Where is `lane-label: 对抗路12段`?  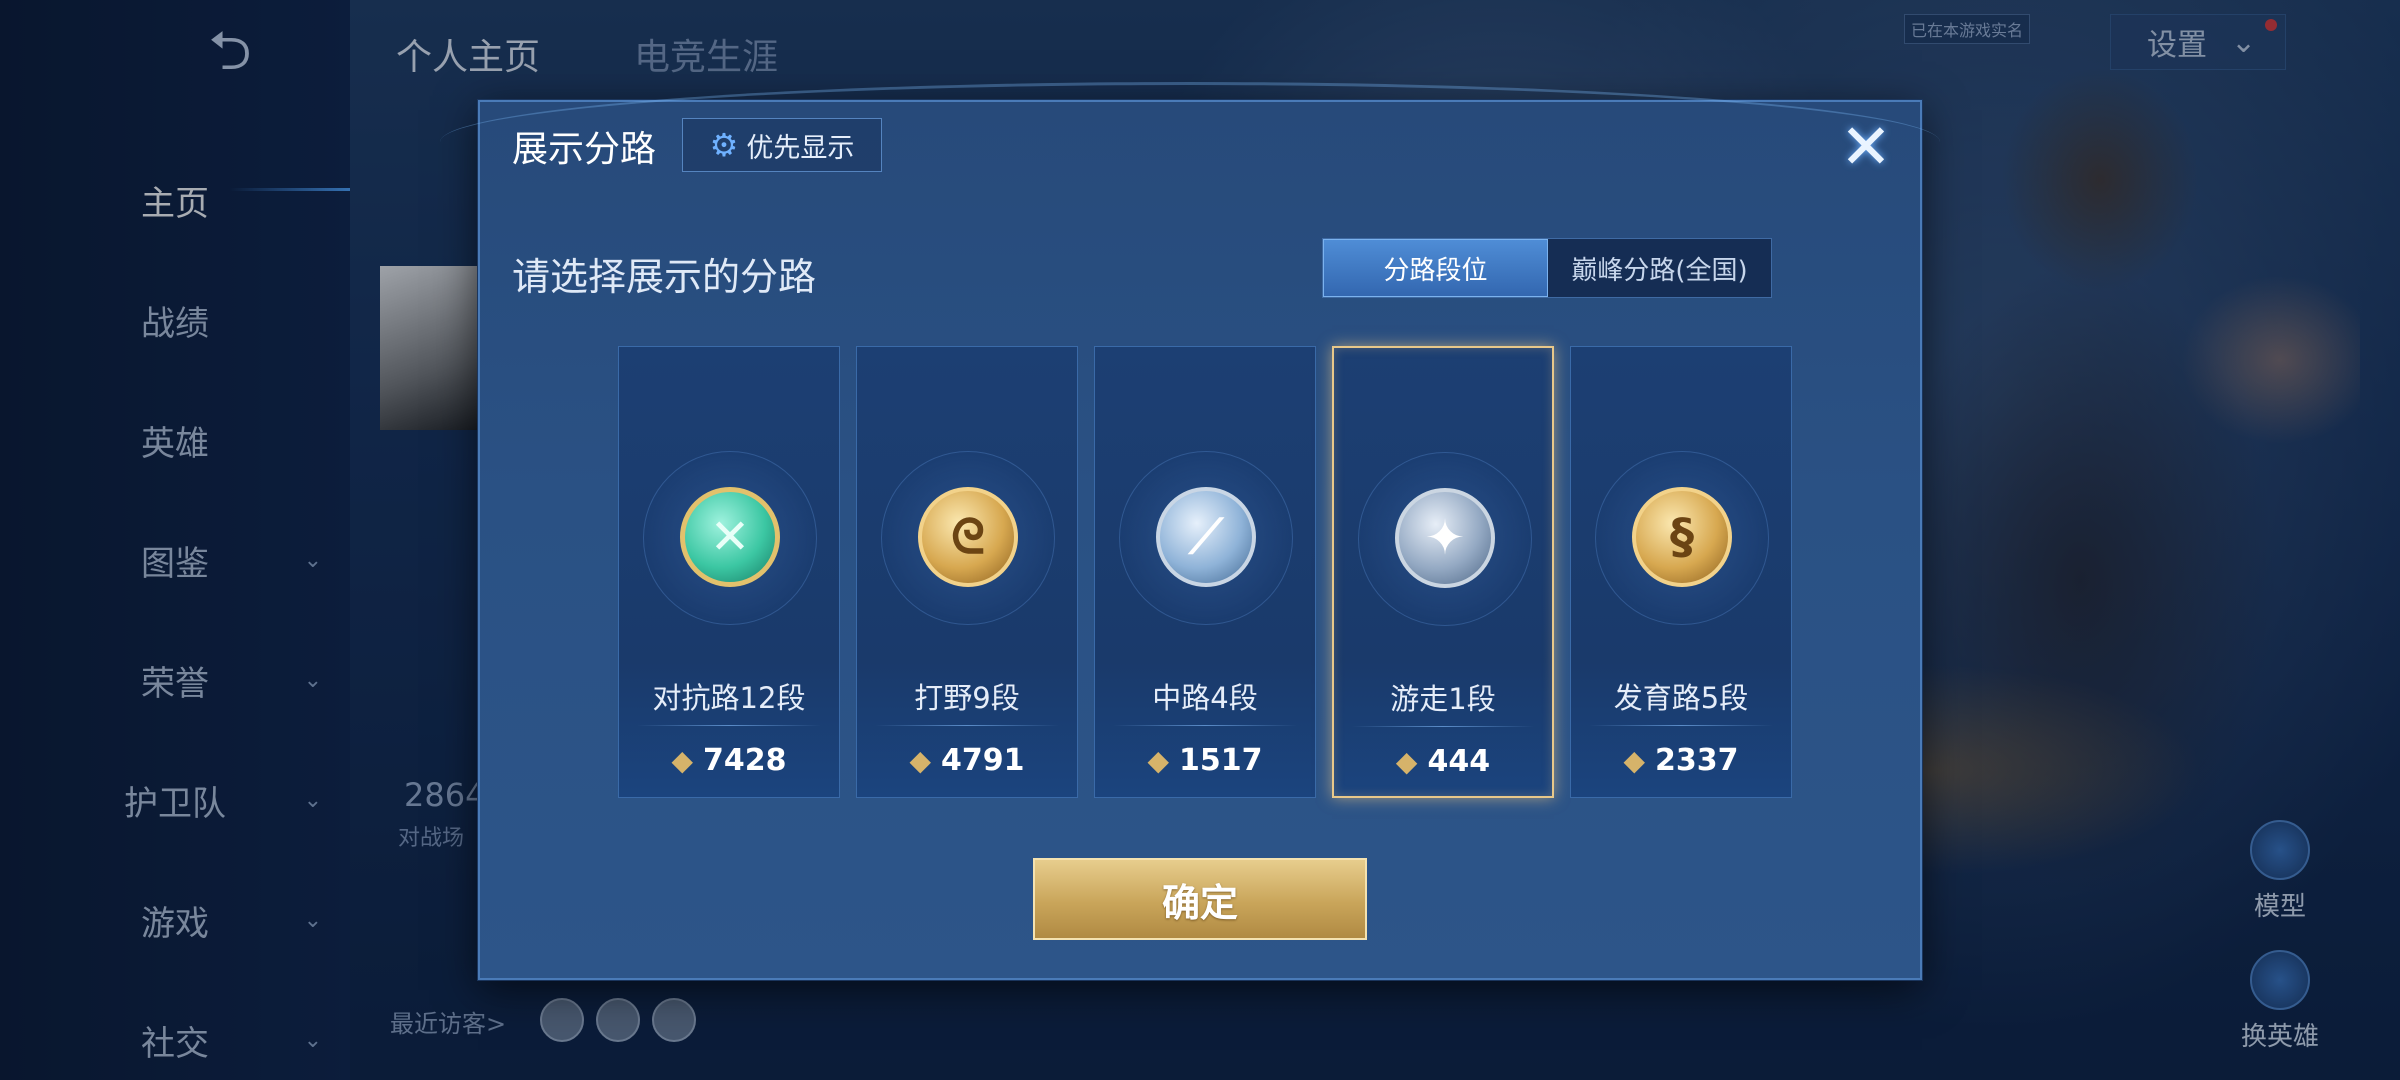
lane-label: 对抗路12段 is located at coordinates (729, 698).